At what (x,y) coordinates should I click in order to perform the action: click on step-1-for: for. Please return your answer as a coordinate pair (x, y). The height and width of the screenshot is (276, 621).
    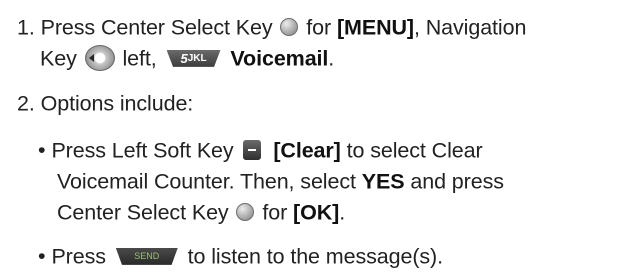
    Looking at the image, I should click on (319, 27).